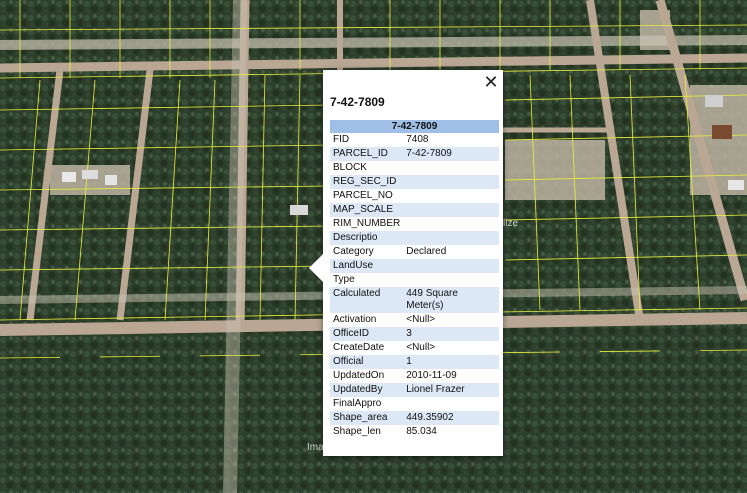 This screenshot has height=493, width=747. I want to click on attribute-key: Shape_len, so click(357, 431).